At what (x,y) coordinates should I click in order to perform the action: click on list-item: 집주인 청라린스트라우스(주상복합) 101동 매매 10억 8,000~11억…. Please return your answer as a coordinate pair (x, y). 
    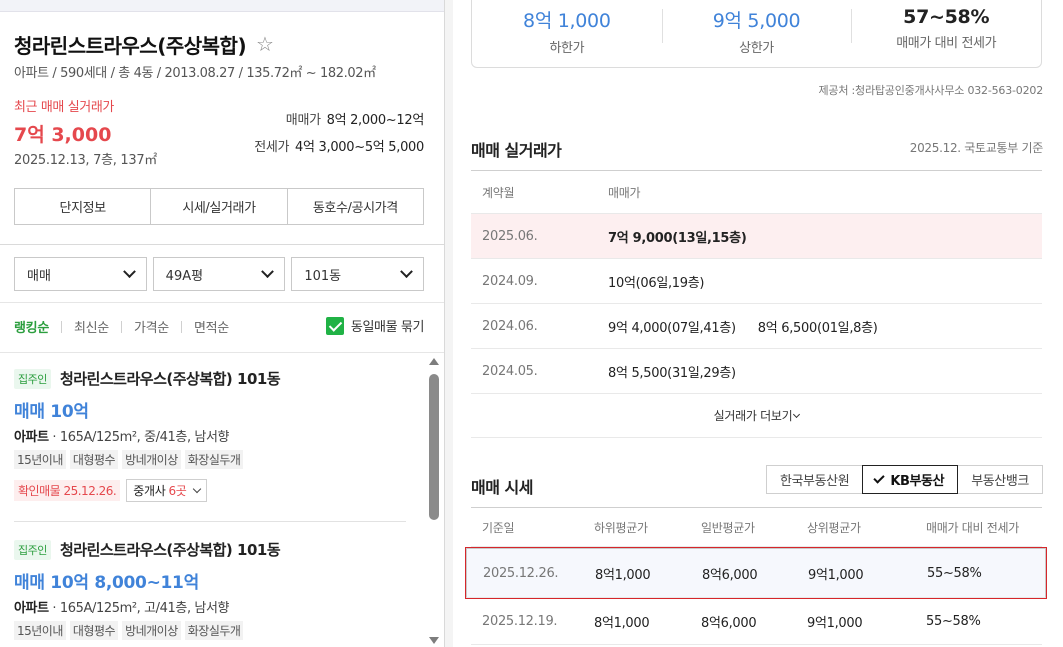
    Looking at the image, I should click on (211, 589).